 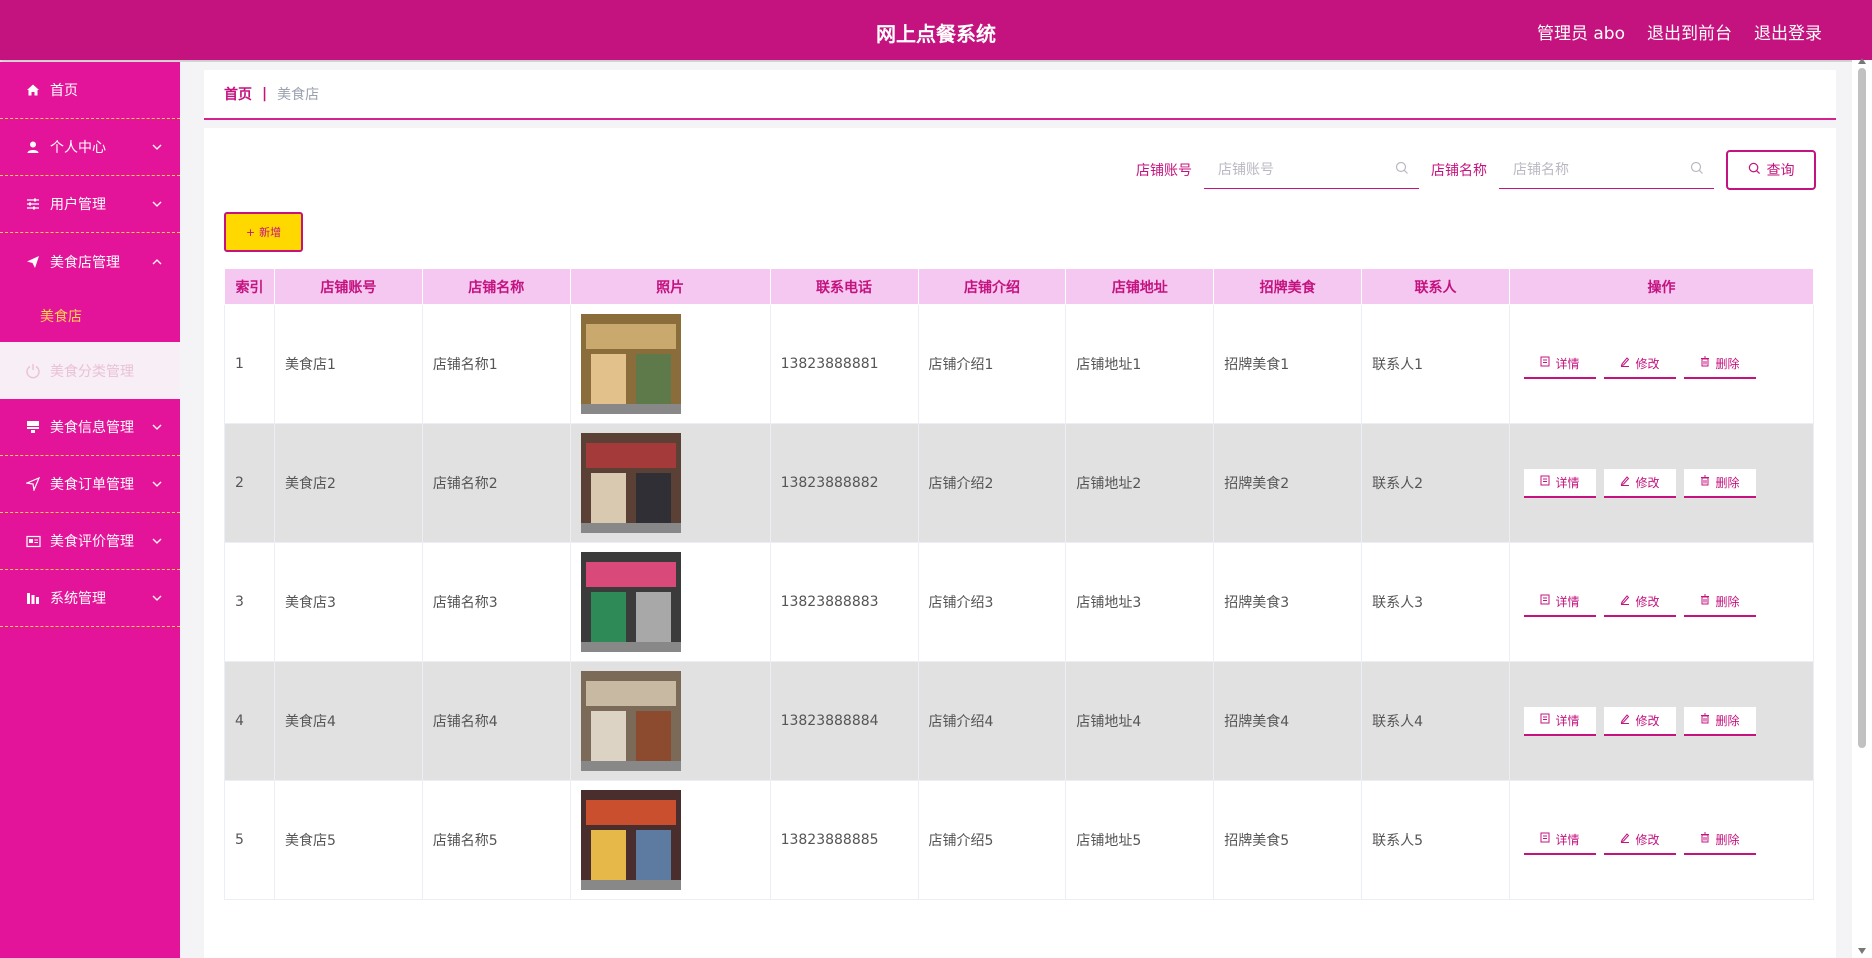 What do you see at coordinates (1689, 31) in the screenshot?
I see `back-to-front-link: 退出到前台` at bounding box center [1689, 31].